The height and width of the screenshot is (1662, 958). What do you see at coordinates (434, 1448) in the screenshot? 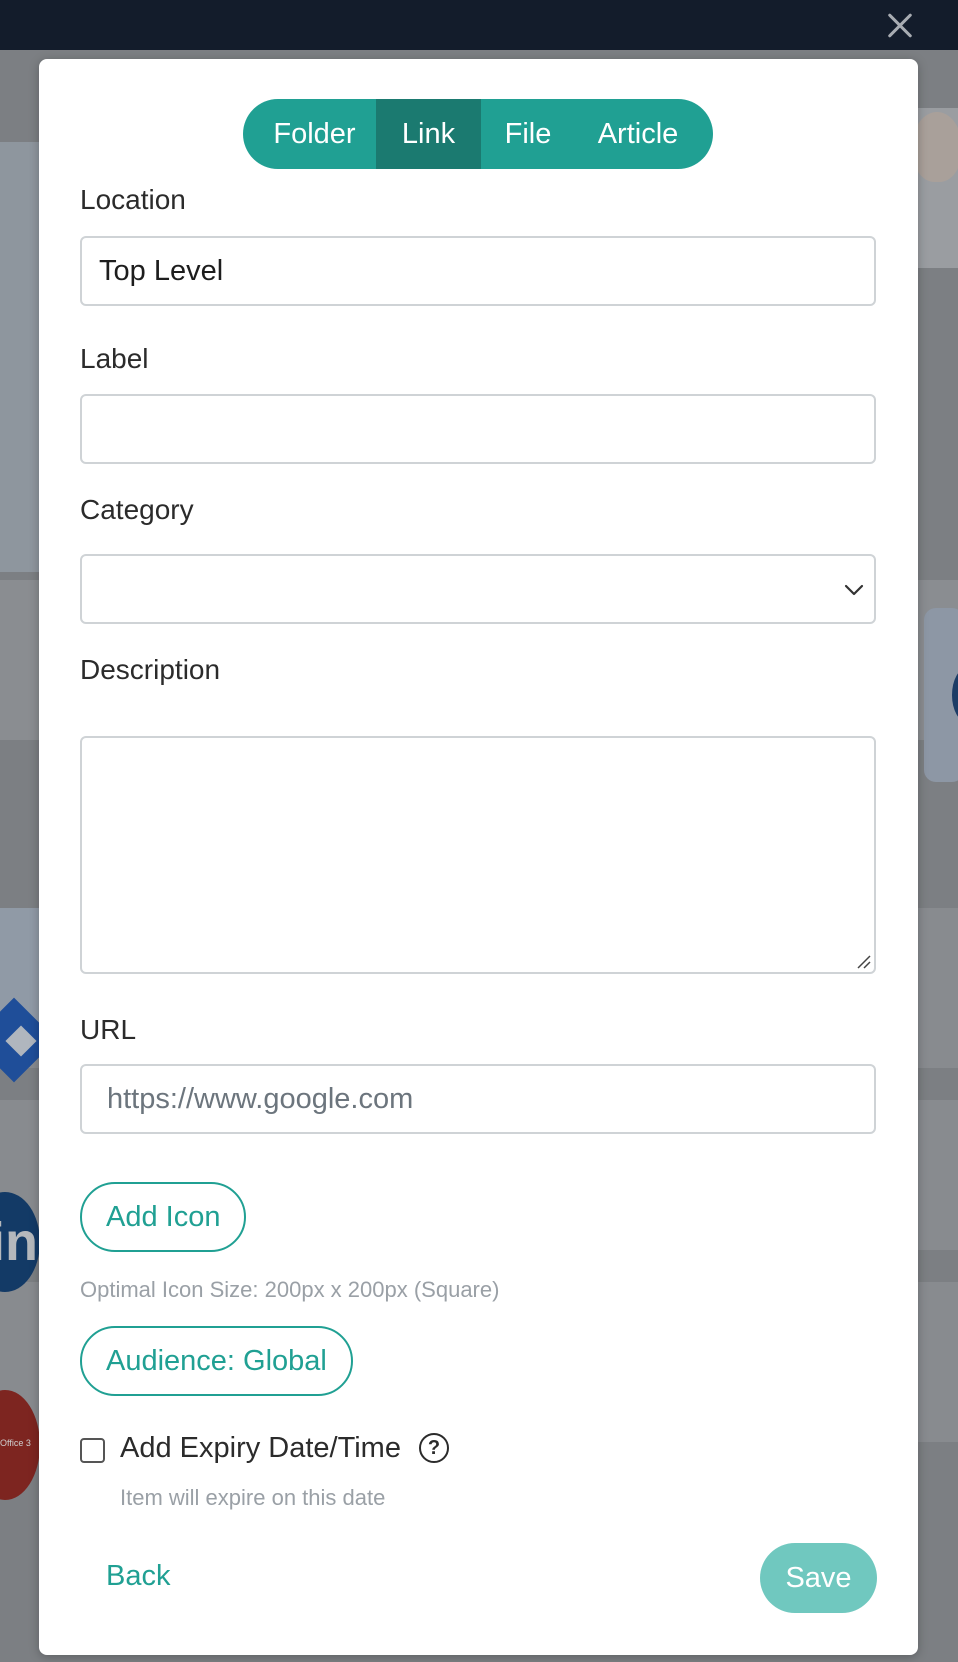
I see `question-circle-icon: ?` at bounding box center [434, 1448].